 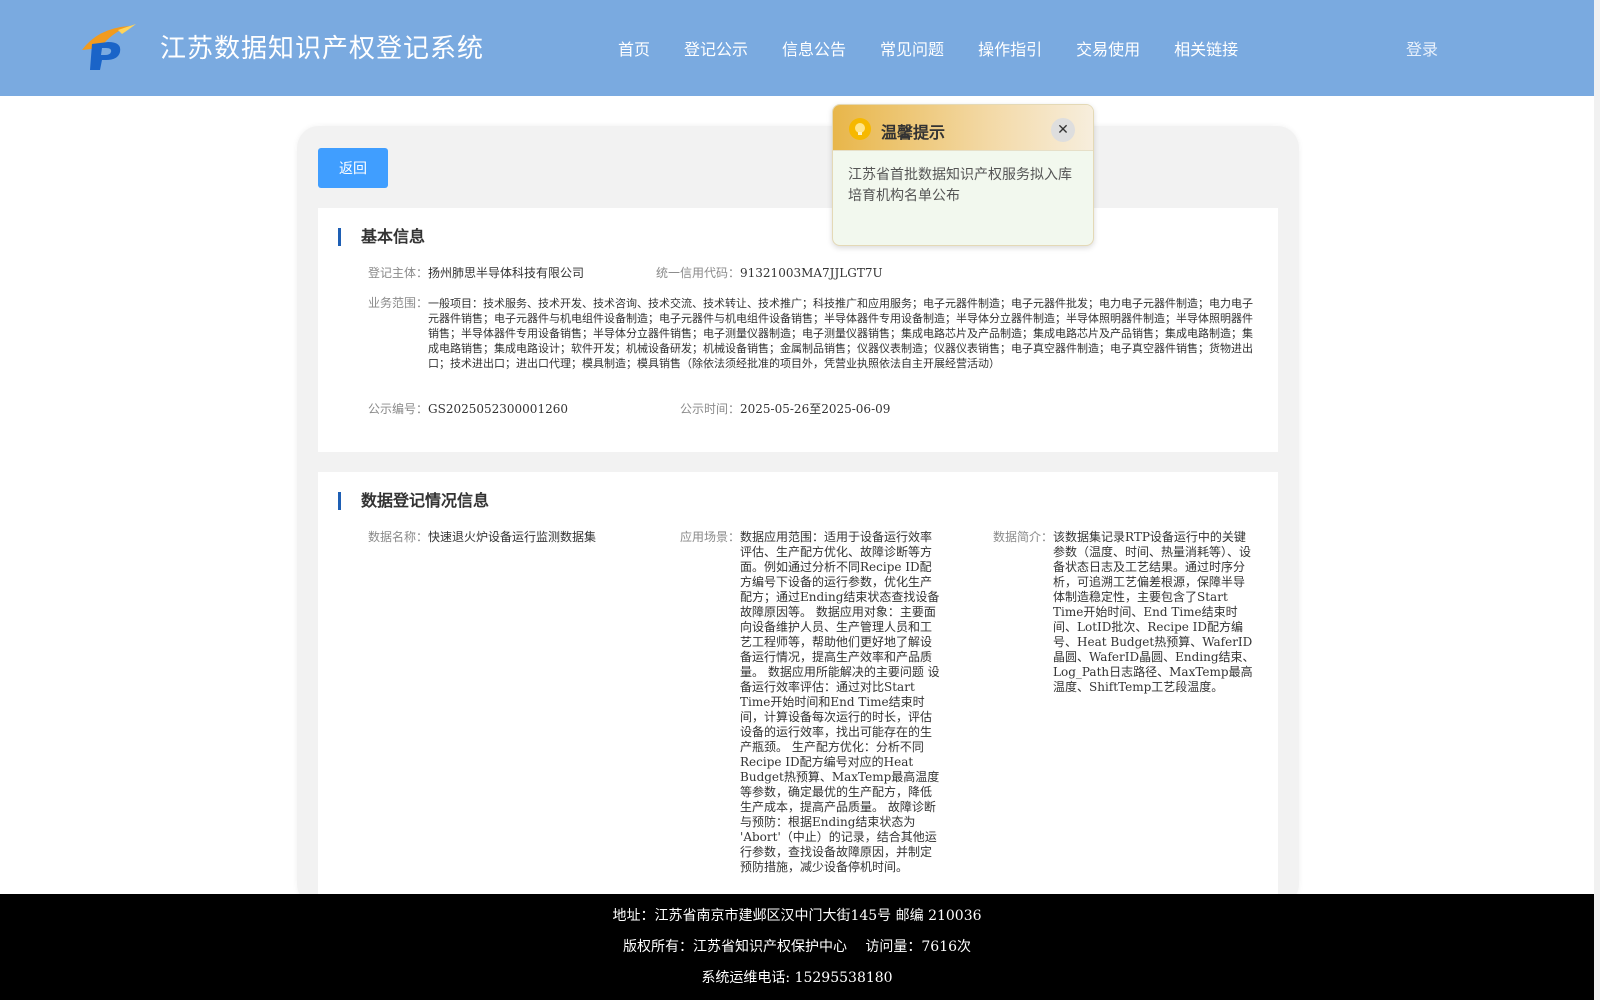 What do you see at coordinates (814, 48) in the screenshot?
I see `nav-announcements: 信息公告` at bounding box center [814, 48].